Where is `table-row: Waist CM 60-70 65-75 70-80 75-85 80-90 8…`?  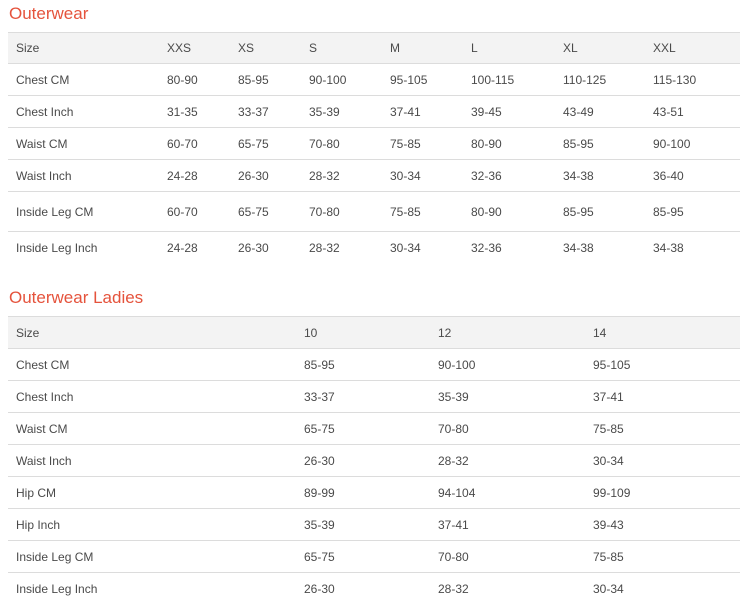
table-row: Waist CM 60-70 65-75 70-80 75-85 80-90 8… is located at coordinates (374, 143).